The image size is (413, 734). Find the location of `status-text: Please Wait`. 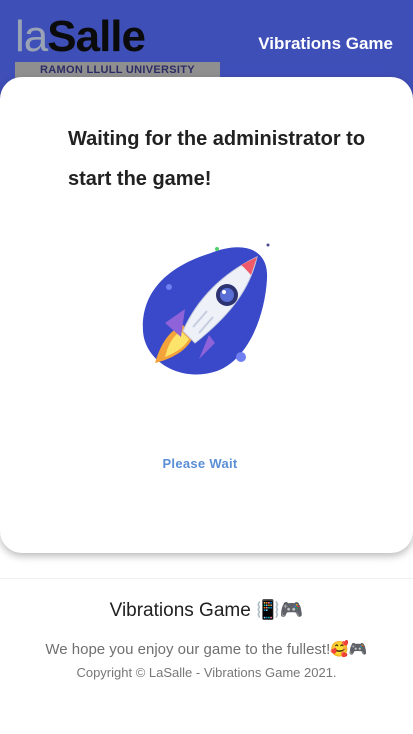

status-text: Please Wait is located at coordinates (200, 463).